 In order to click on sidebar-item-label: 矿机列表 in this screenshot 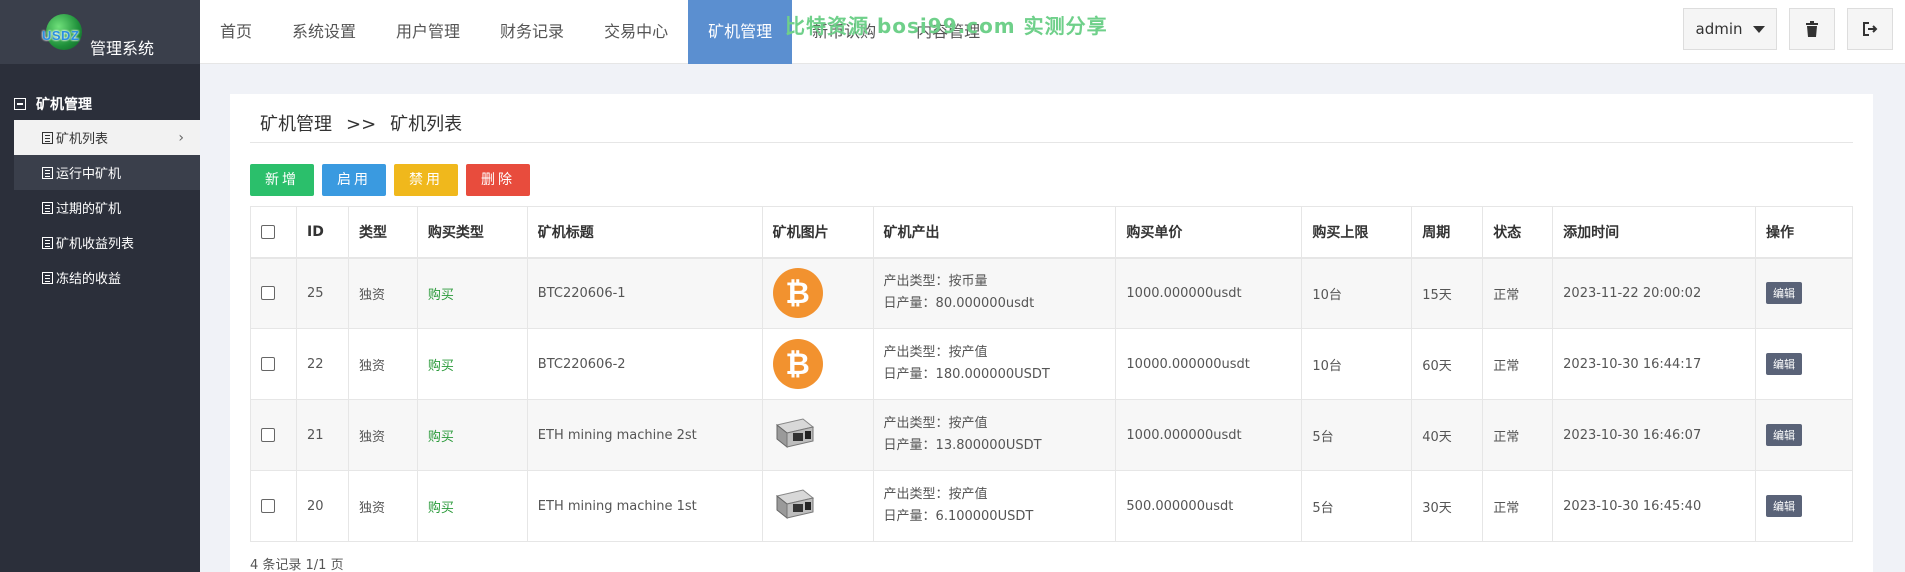, I will do `click(82, 139)`.